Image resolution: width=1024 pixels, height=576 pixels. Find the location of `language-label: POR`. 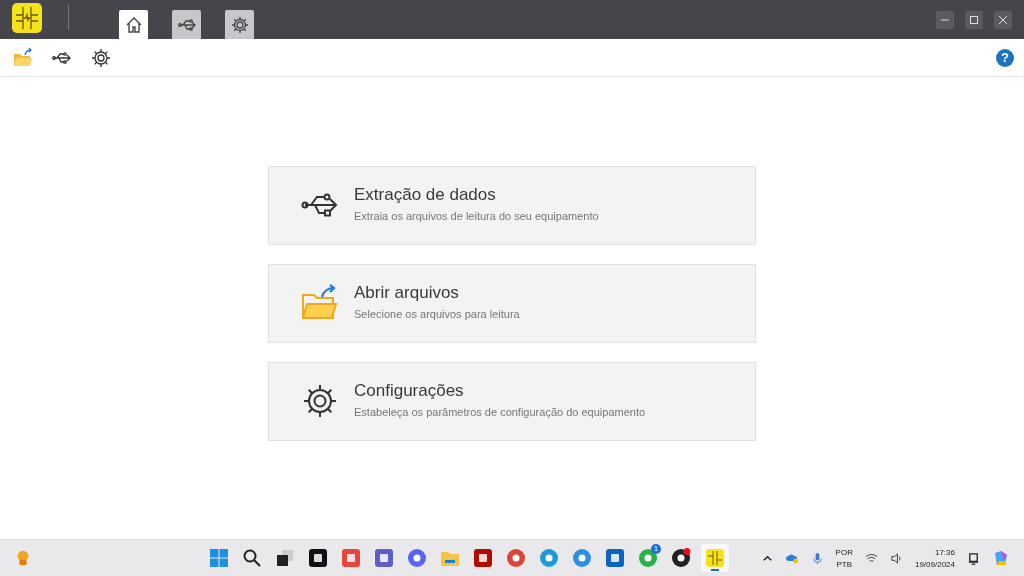

language-label: POR is located at coordinates (844, 552).